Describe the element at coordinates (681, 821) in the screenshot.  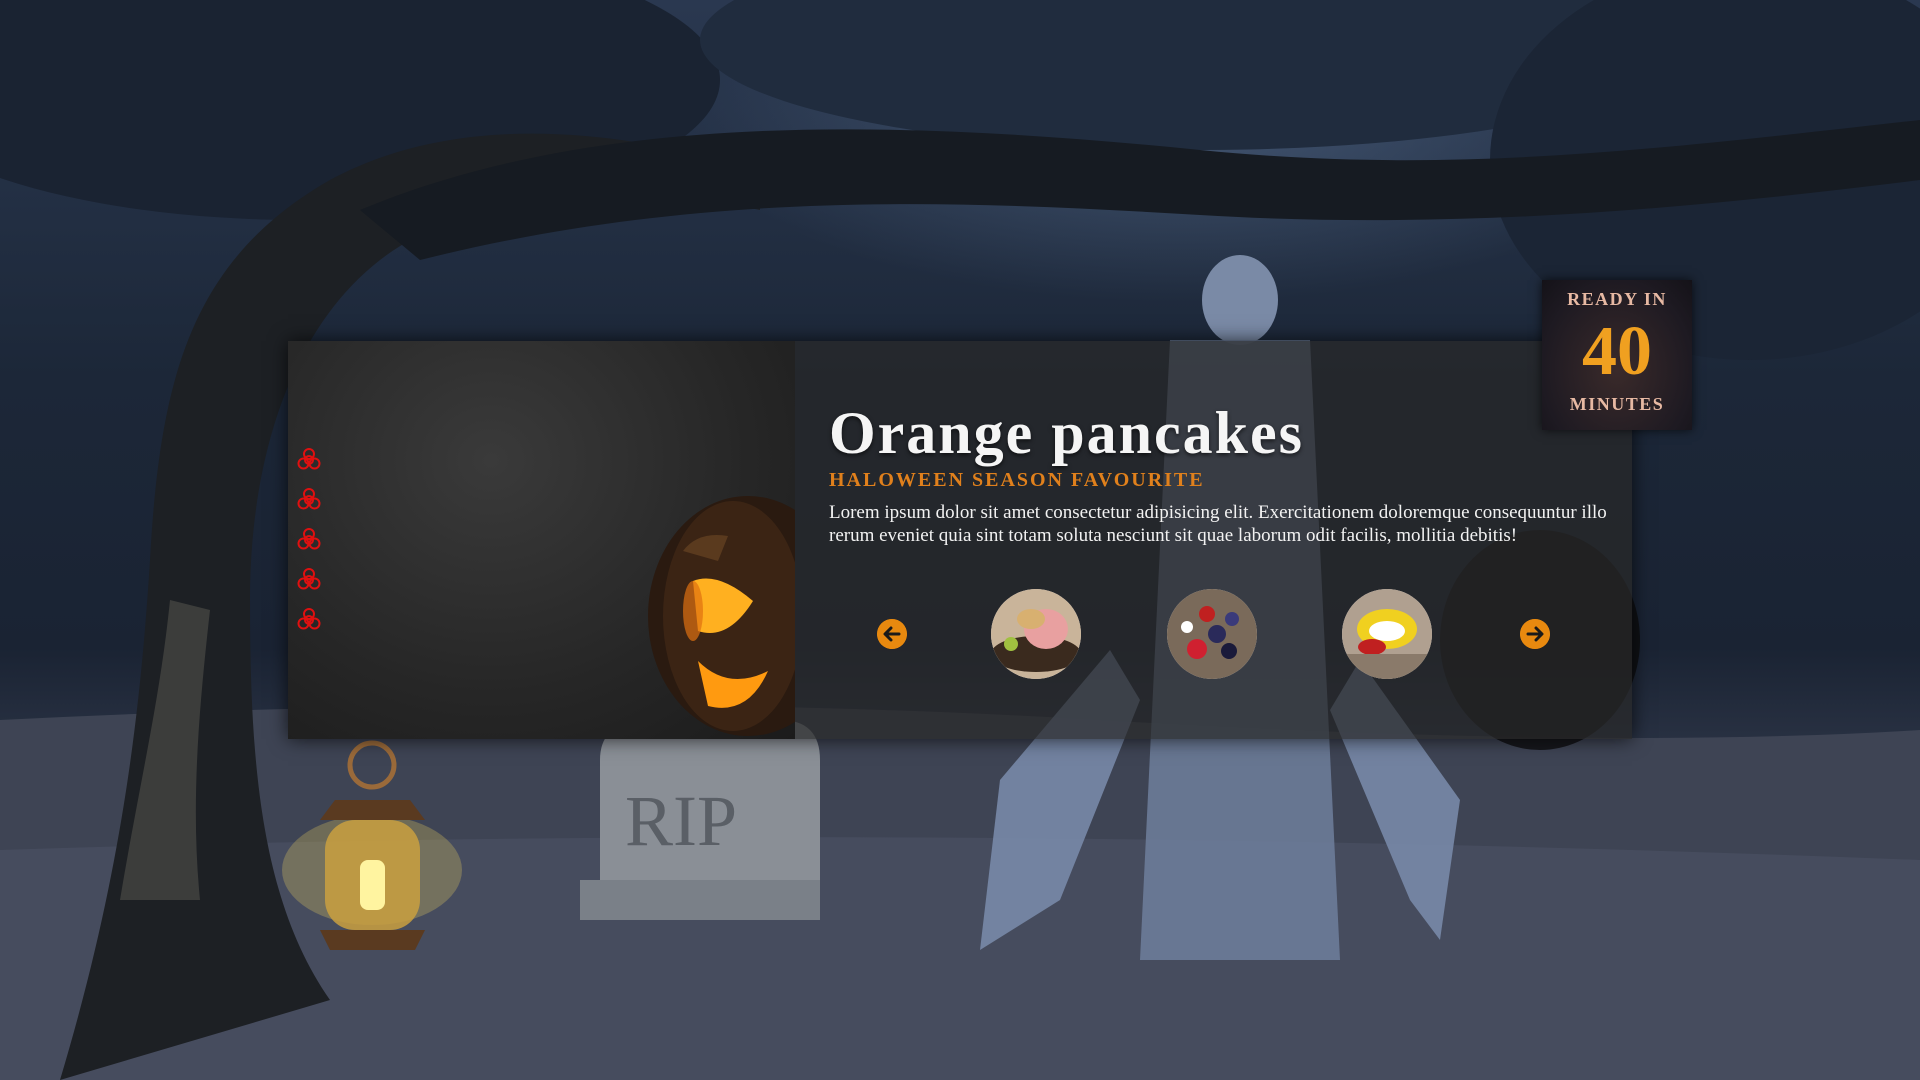
I see `svg-text: RIP` at that location.